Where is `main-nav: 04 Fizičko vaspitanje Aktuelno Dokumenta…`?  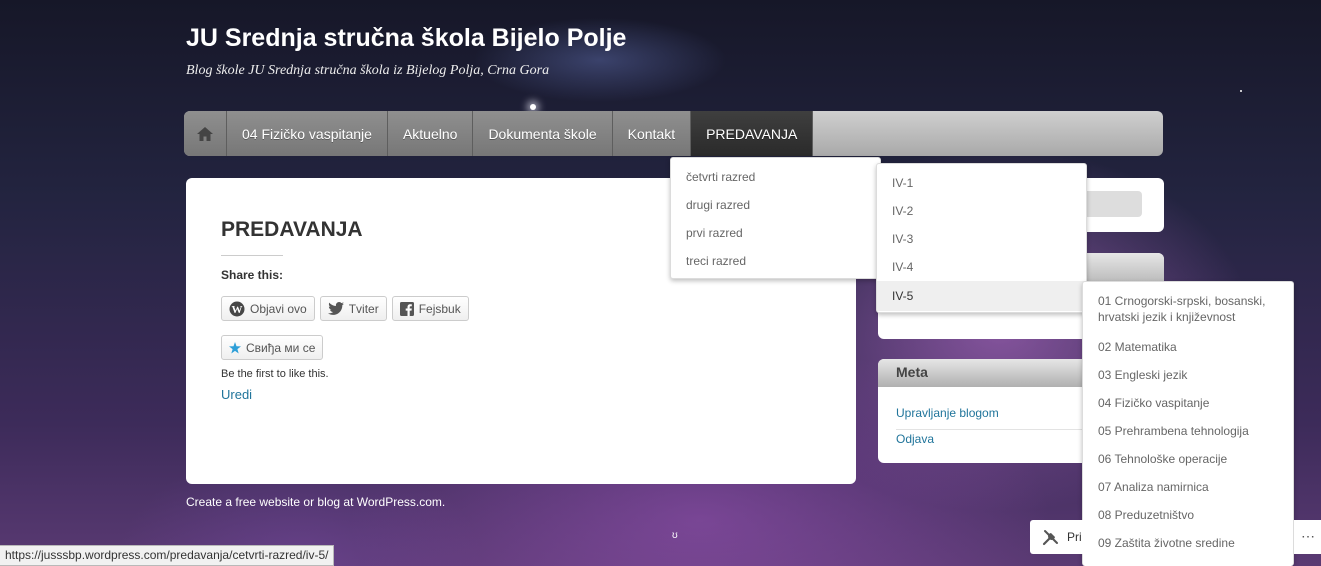
main-nav: 04 Fizičko vaspitanje Aktuelno Dokumenta… is located at coordinates (673, 133).